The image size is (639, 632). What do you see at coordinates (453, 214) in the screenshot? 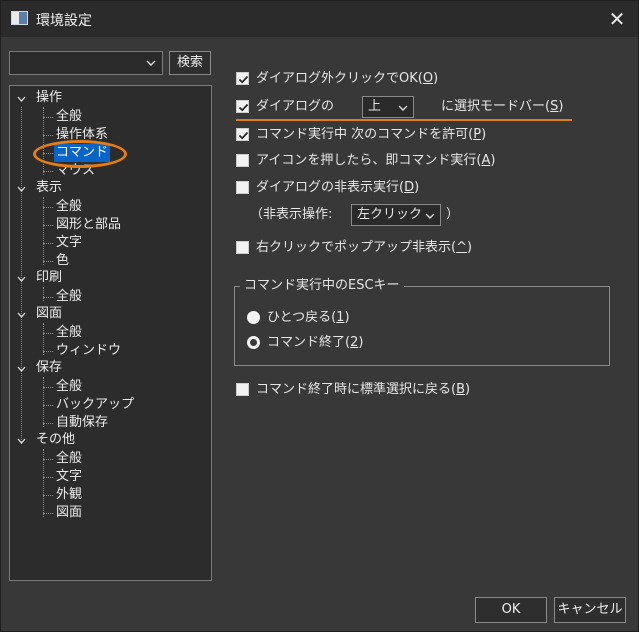
I see `hide-operation-close: ）` at bounding box center [453, 214].